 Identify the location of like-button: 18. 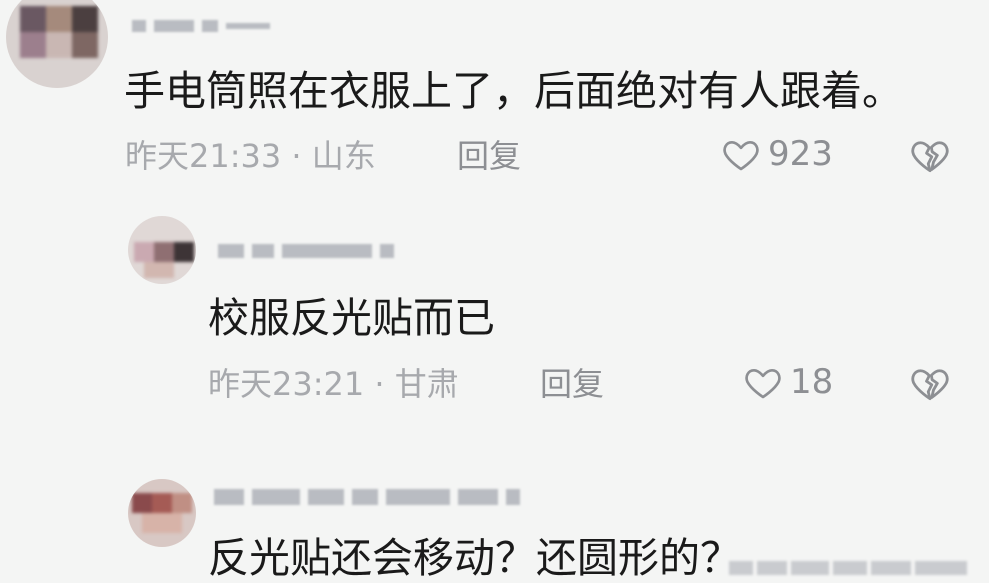
(787, 382).